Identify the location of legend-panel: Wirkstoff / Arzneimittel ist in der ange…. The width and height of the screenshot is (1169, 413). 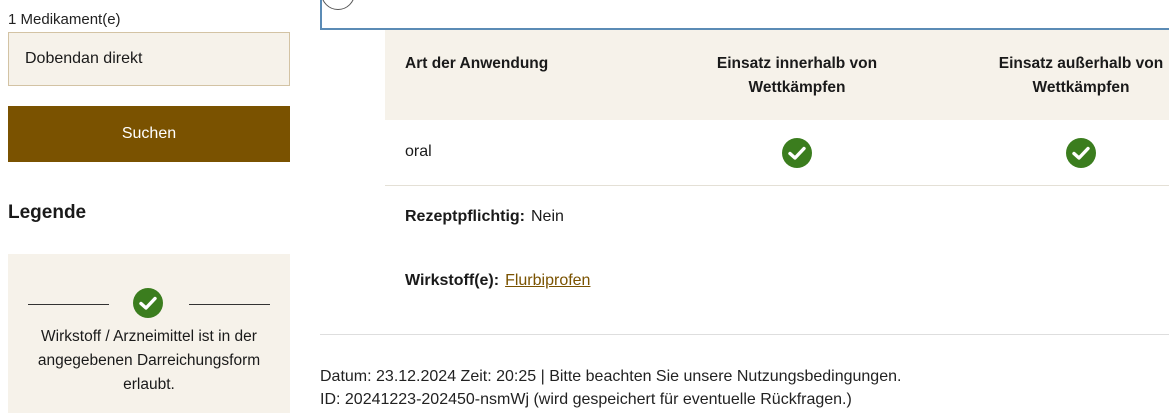
(149, 333).